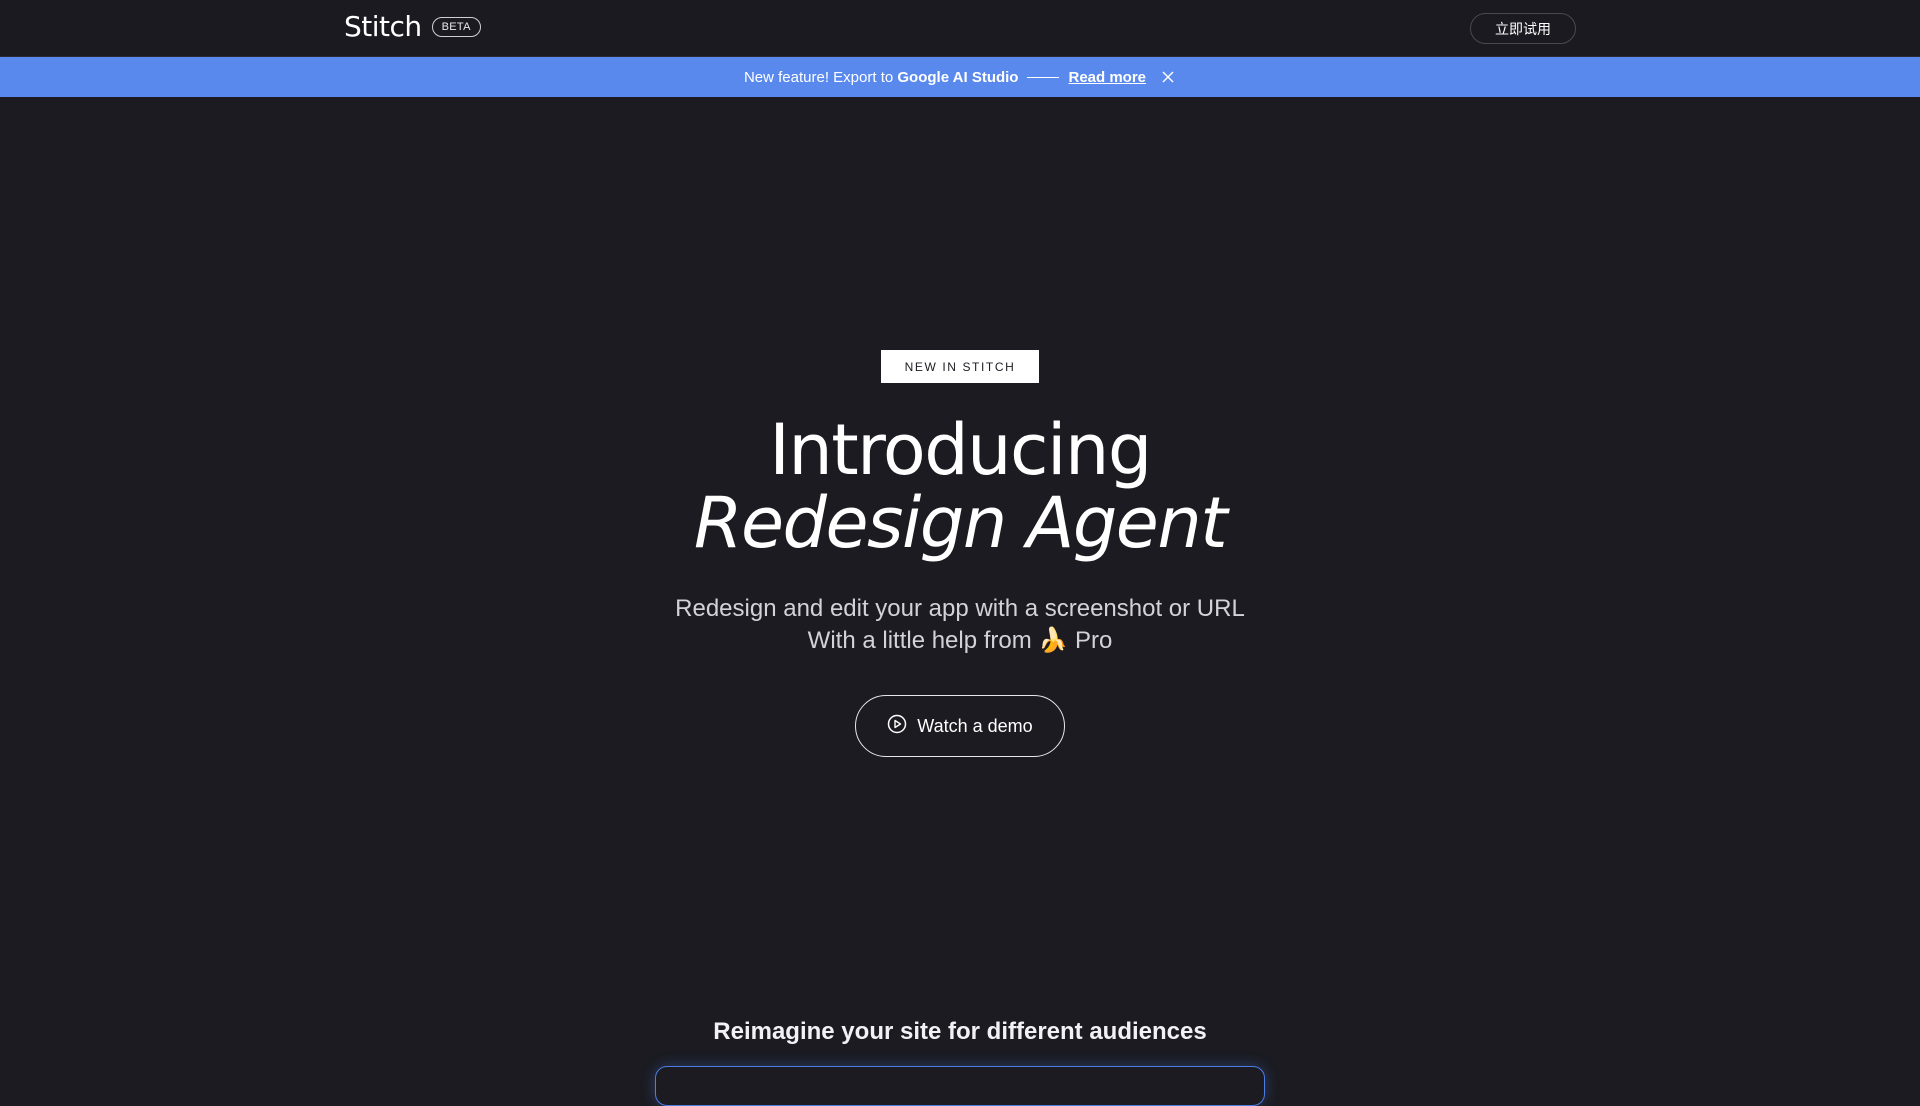 This screenshot has width=1920, height=1106. What do you see at coordinates (820, 77) in the screenshot?
I see `banner-prefix: New feature! Export to` at bounding box center [820, 77].